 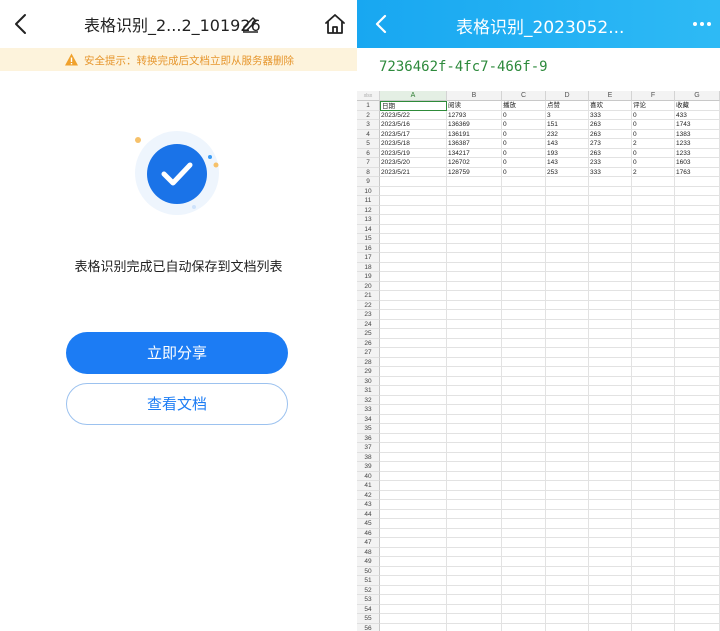 I want to click on row-header: 9, so click(x=368, y=182).